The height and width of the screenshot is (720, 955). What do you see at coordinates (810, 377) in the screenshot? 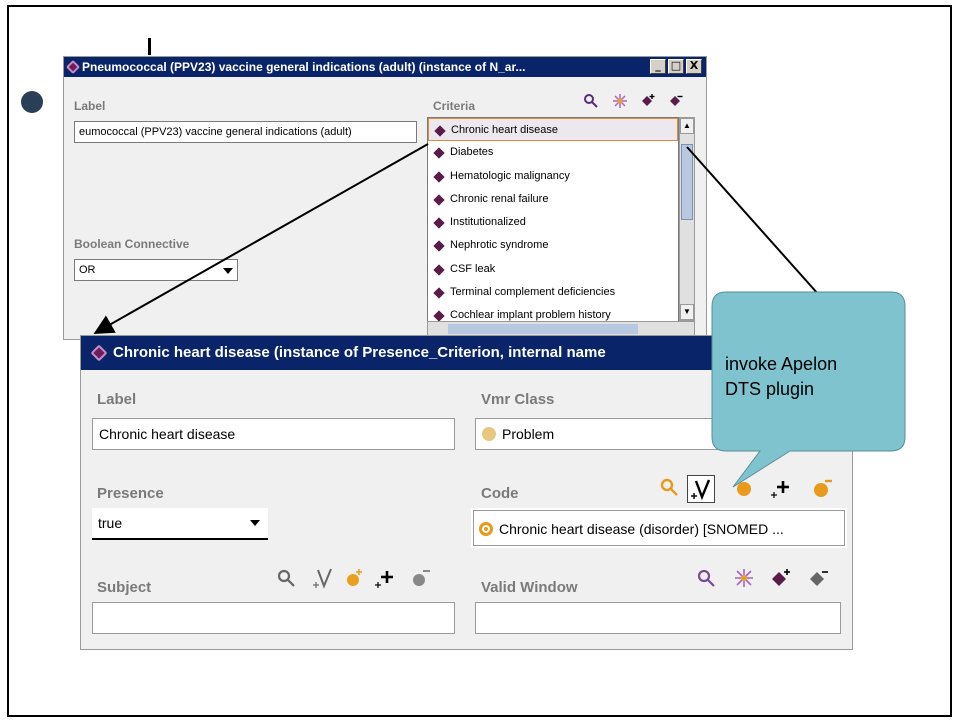
I see `callout-text: invoke Apelon DTS plugin` at bounding box center [810, 377].